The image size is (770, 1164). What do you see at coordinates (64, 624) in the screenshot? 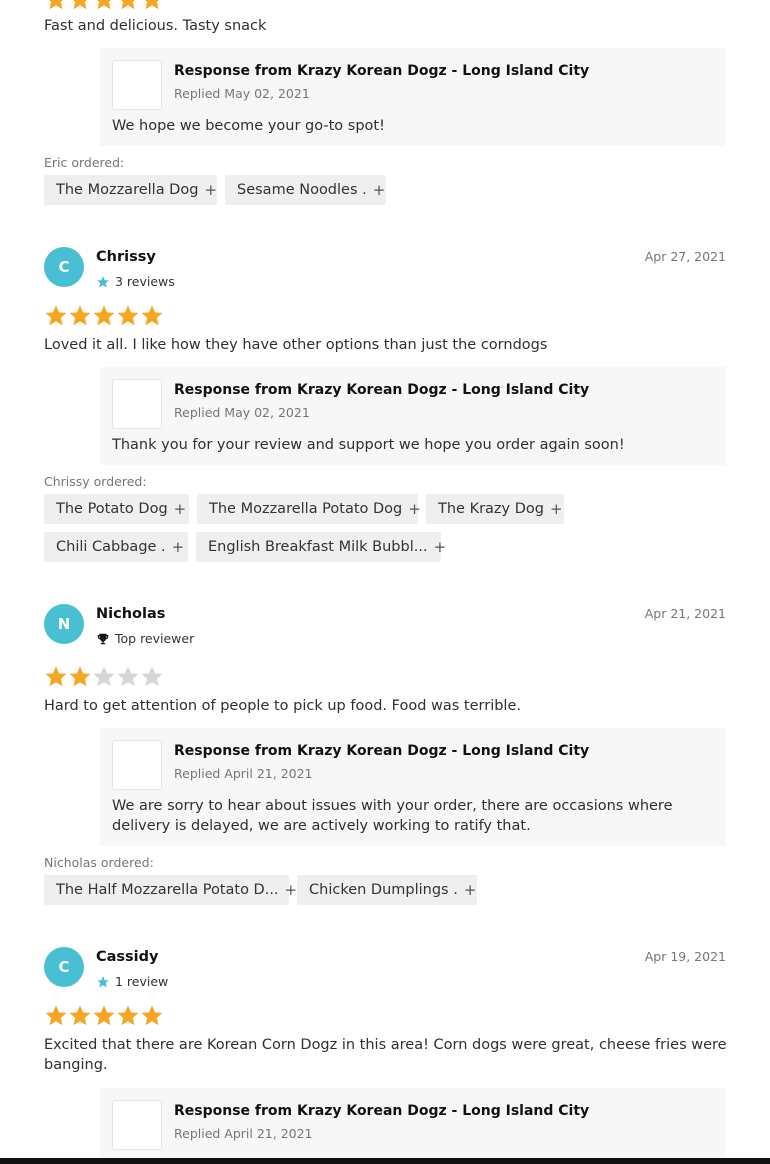
I see `avatar: N` at bounding box center [64, 624].